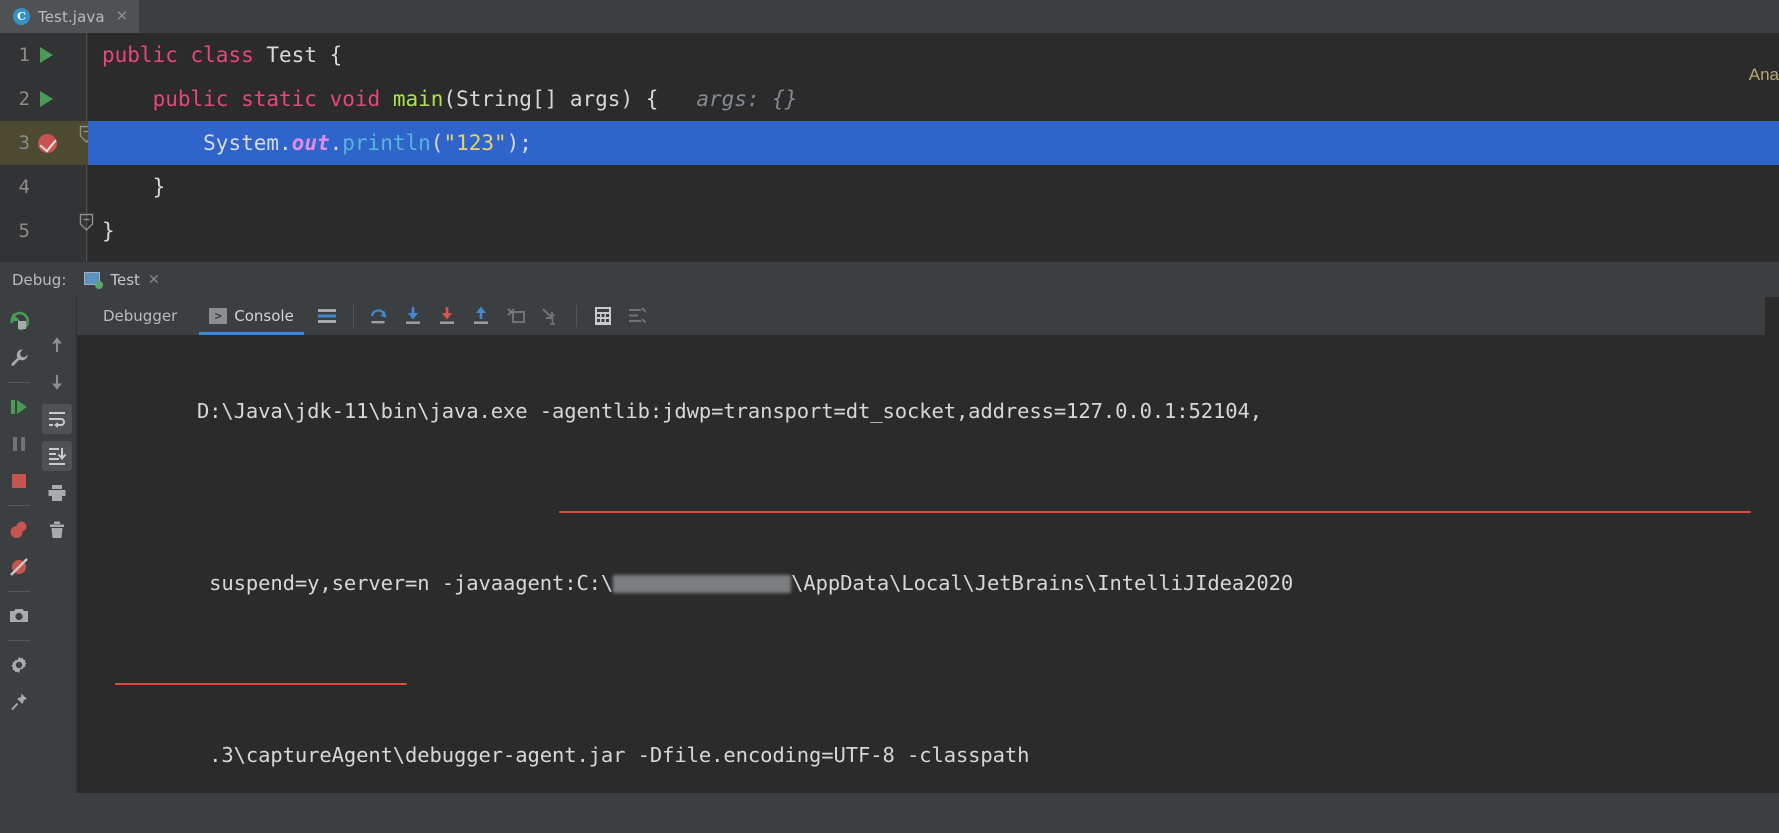 The image size is (1779, 833). I want to click on rerun-button, so click(19, 321).